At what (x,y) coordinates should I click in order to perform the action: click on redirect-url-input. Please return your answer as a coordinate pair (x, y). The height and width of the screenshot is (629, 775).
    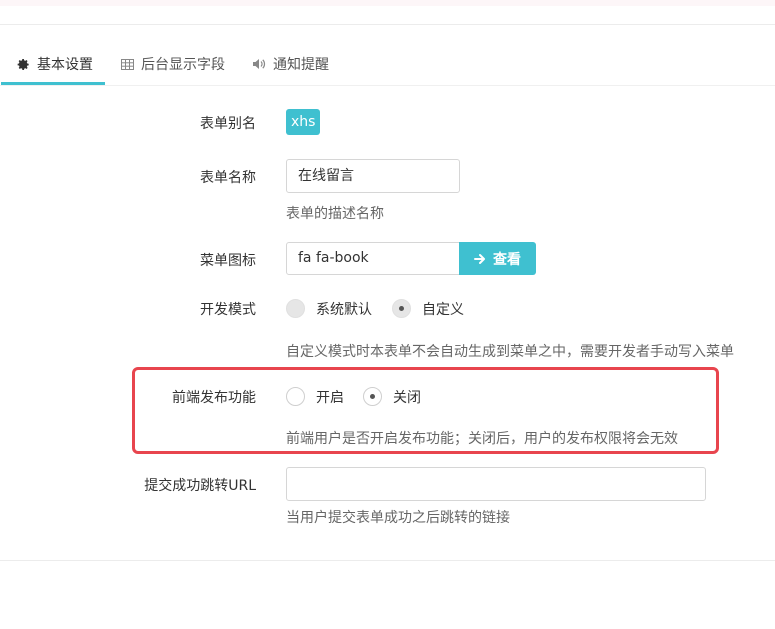
    Looking at the image, I should click on (496, 484).